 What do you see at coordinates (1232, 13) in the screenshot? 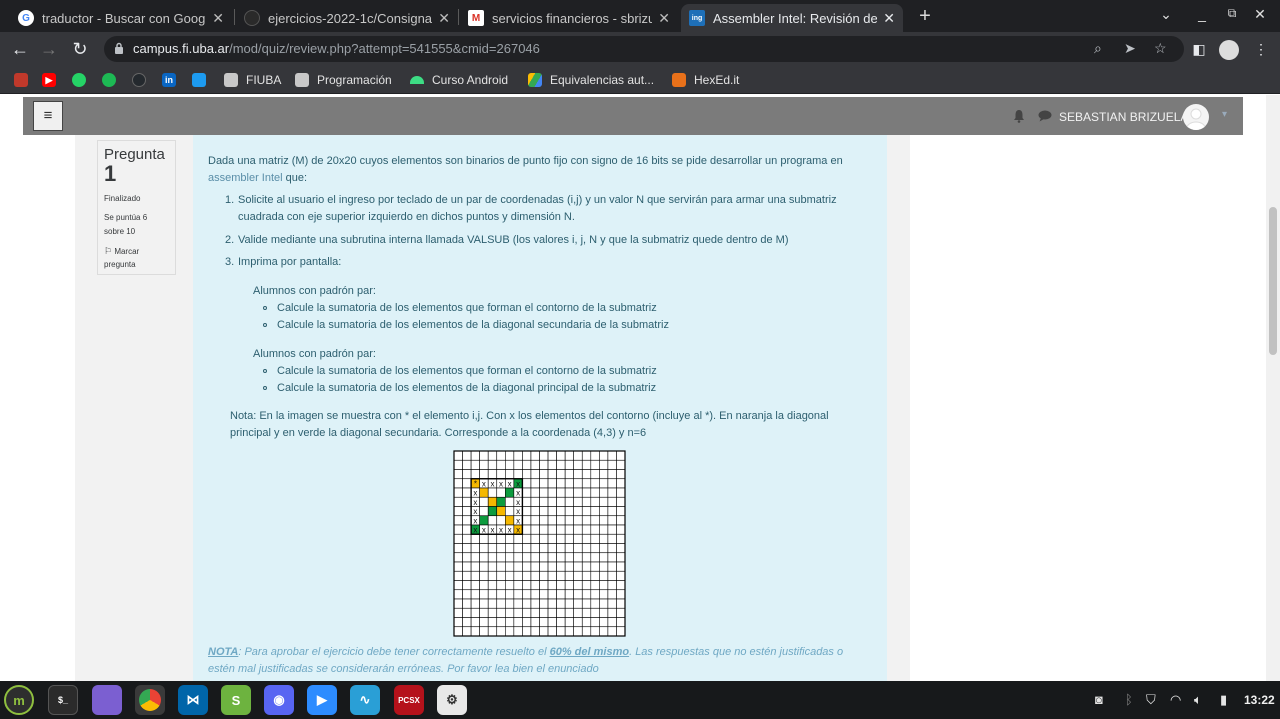
I see `maximize-button: ⧉` at bounding box center [1232, 13].